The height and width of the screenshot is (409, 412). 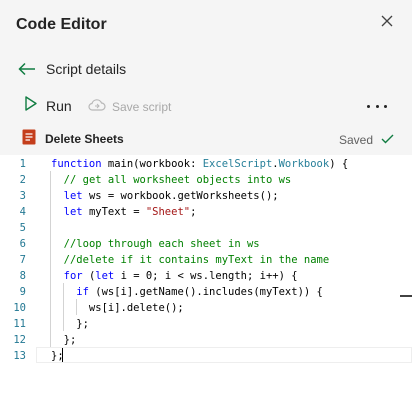 I want to click on play-icon, so click(x=31, y=106).